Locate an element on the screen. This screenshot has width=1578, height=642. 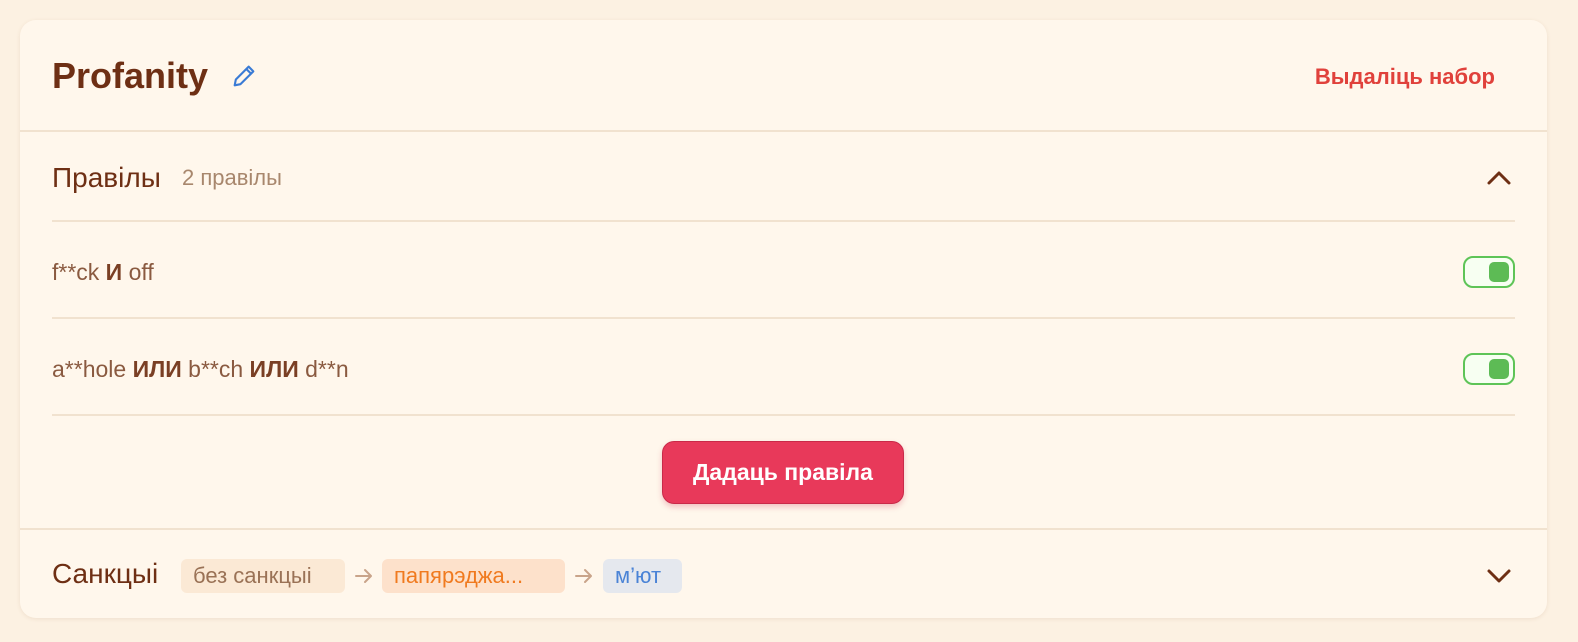
sanctions-section-header: Санкцыі без санкцыі папярэджа... м’ют is located at coordinates (783, 573).